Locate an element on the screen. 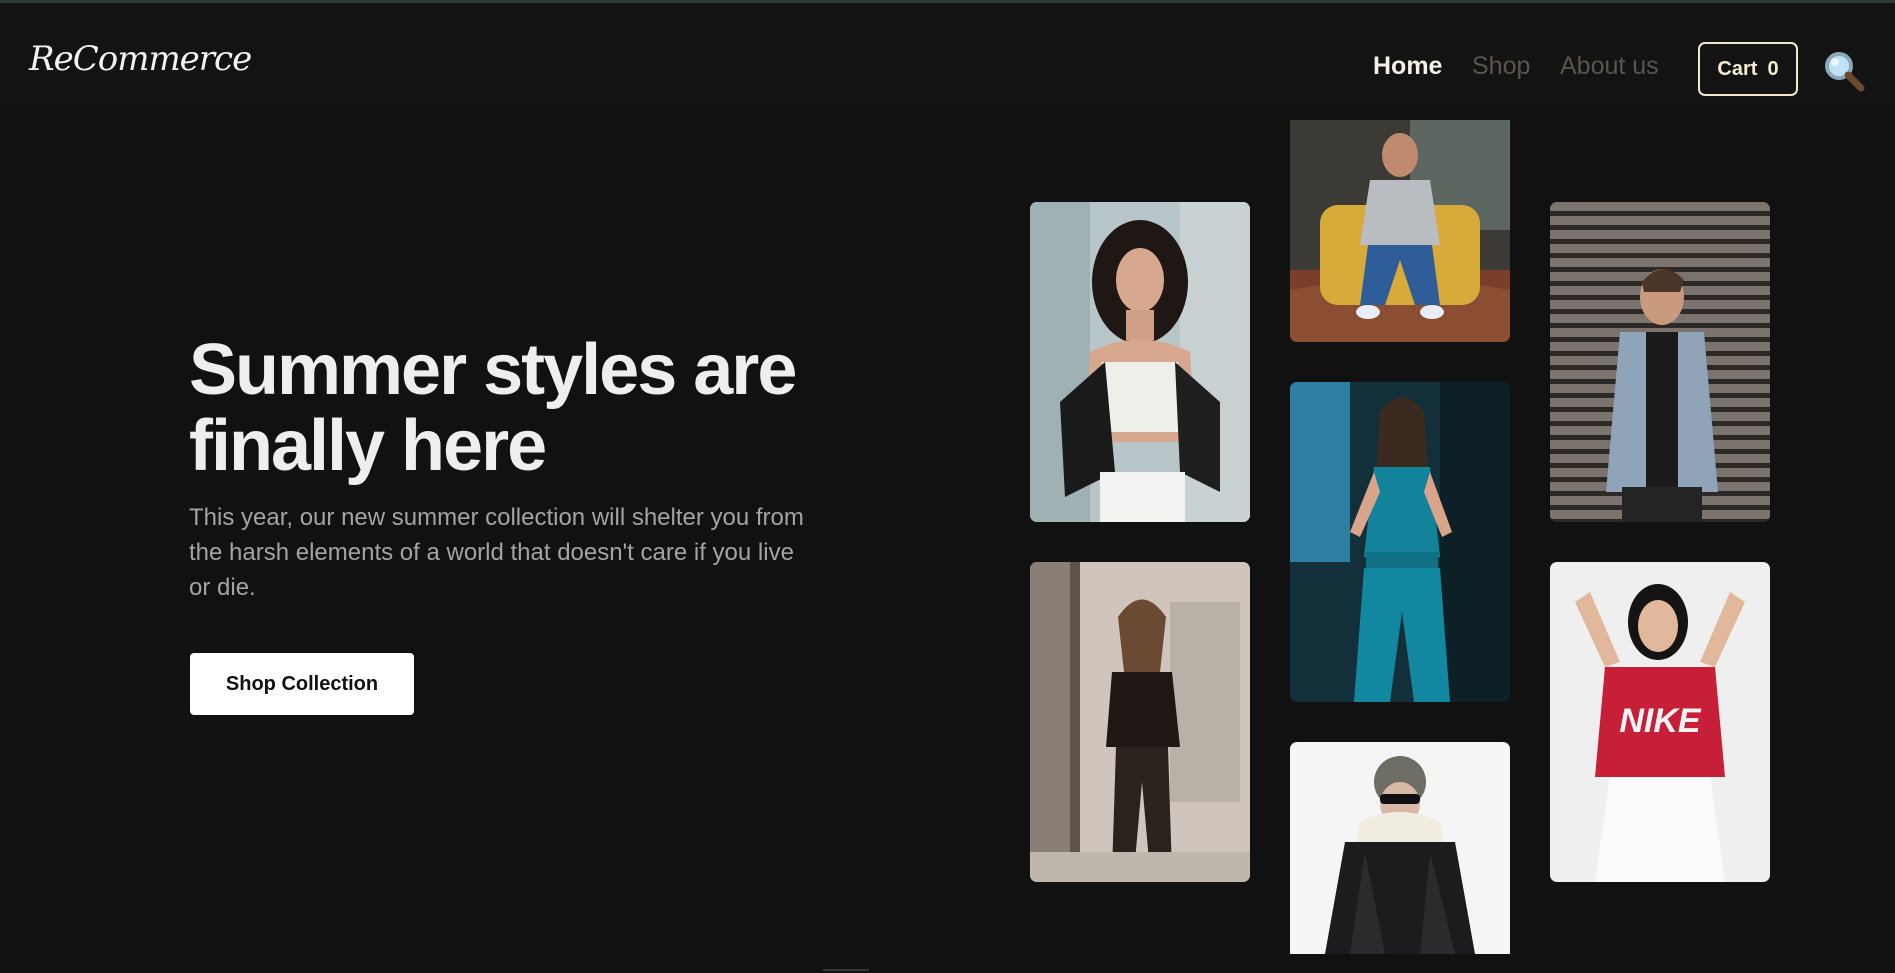 The width and height of the screenshot is (1895, 973). hero-title: Summer styles are finally here is located at coordinates (493, 408).